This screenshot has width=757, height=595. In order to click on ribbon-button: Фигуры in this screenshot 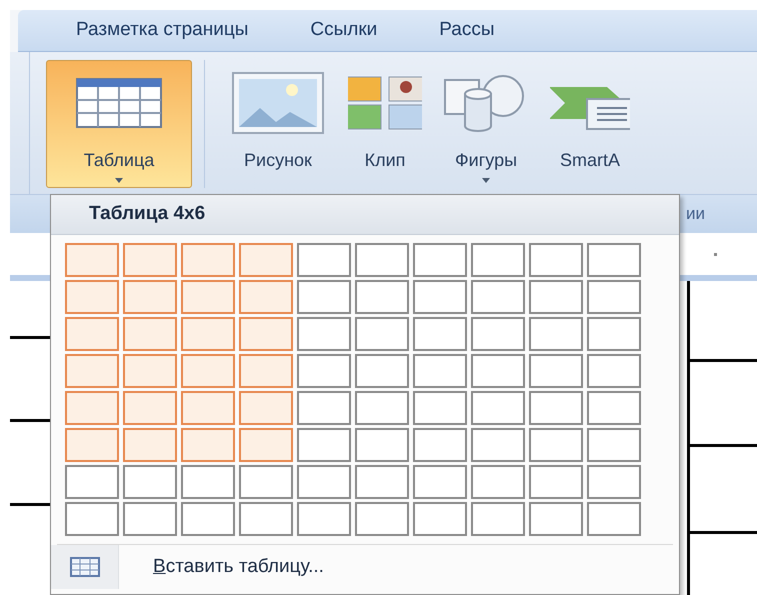, I will do `click(486, 124)`.